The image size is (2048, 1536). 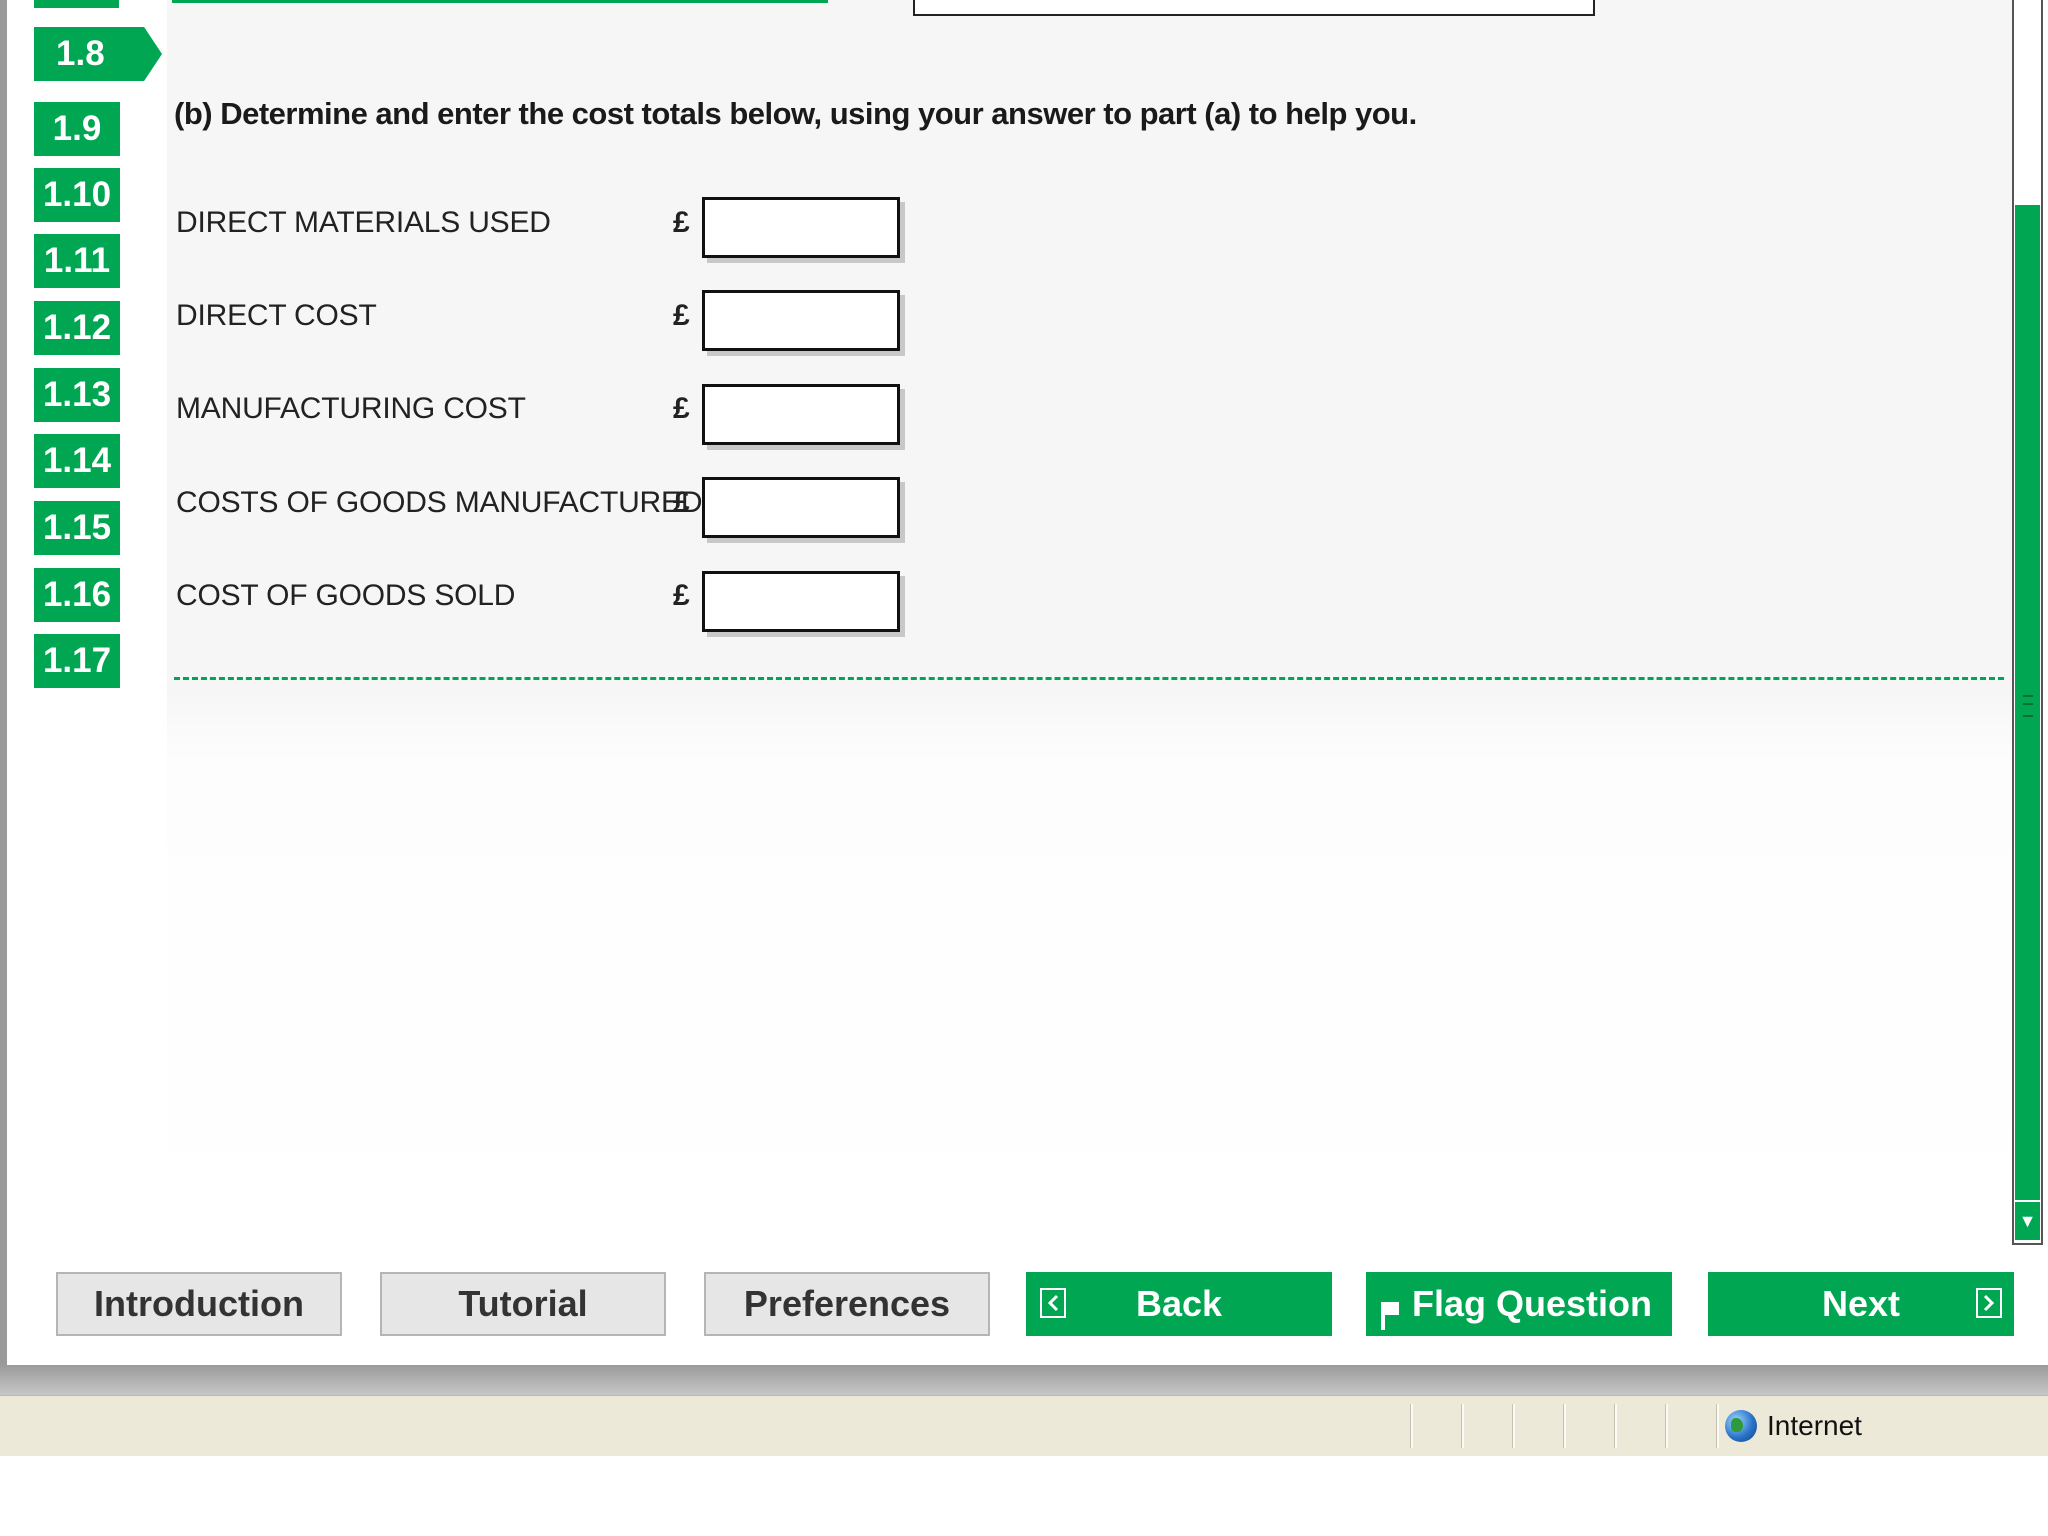 What do you see at coordinates (351, 408) in the screenshot?
I see `row-label-manufacturing-cost: MANUFACTURING COST` at bounding box center [351, 408].